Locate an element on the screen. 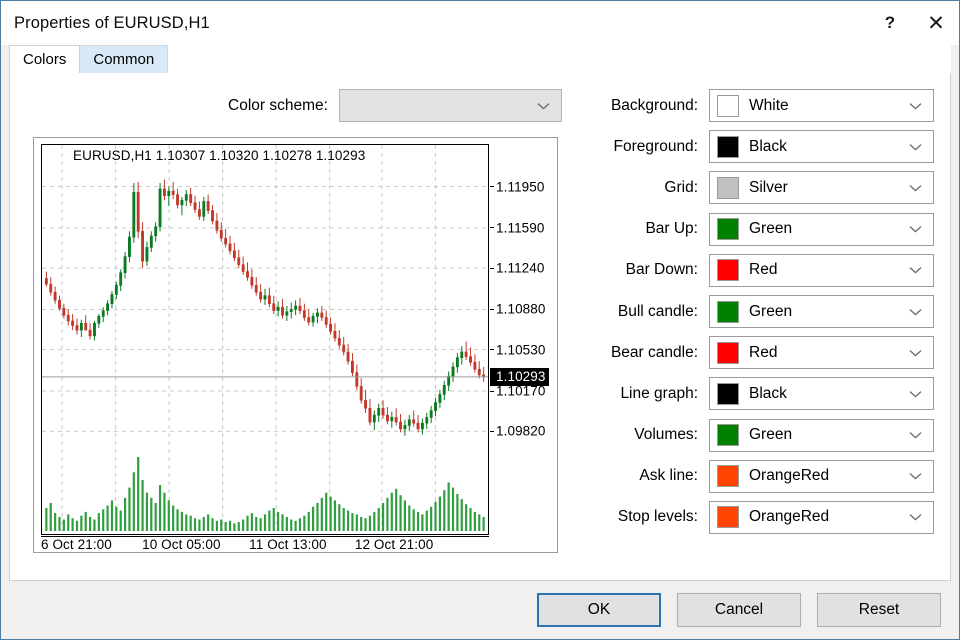 The height and width of the screenshot is (640, 960). tab-colors: Colors is located at coordinates (45, 59).